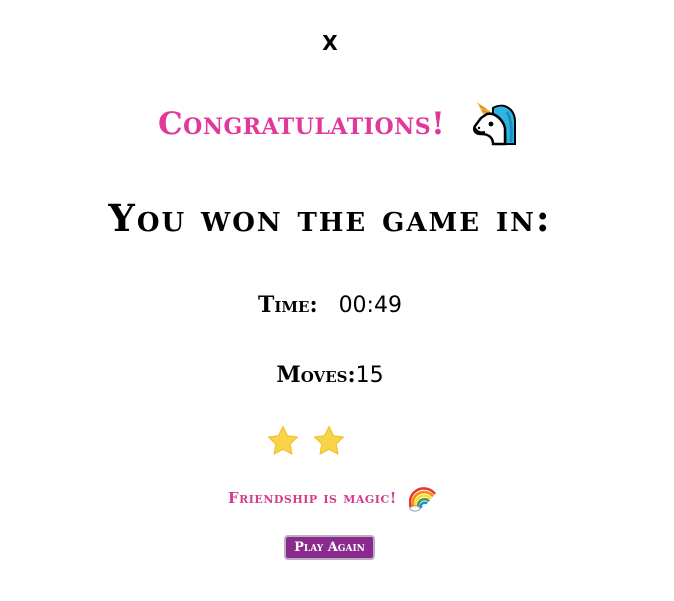 The height and width of the screenshot is (601, 674). What do you see at coordinates (422, 499) in the screenshot?
I see `rainbow-icon` at bounding box center [422, 499].